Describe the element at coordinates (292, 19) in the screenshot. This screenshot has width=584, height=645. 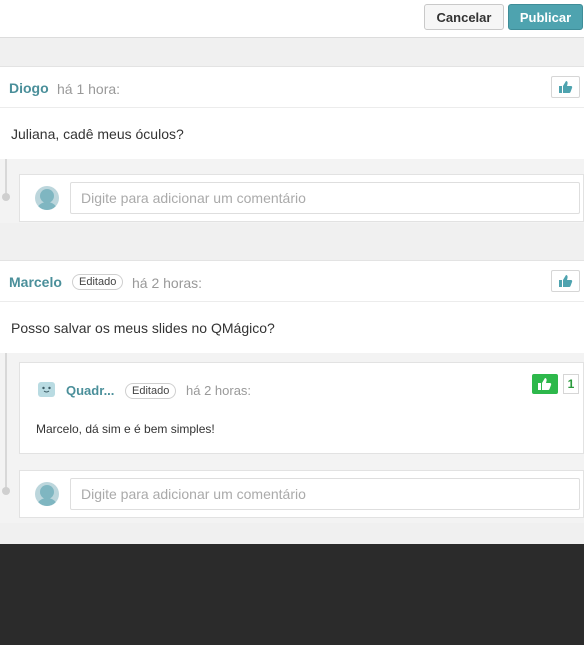
I see `top-toolbar: Cancelar Publicar` at that location.